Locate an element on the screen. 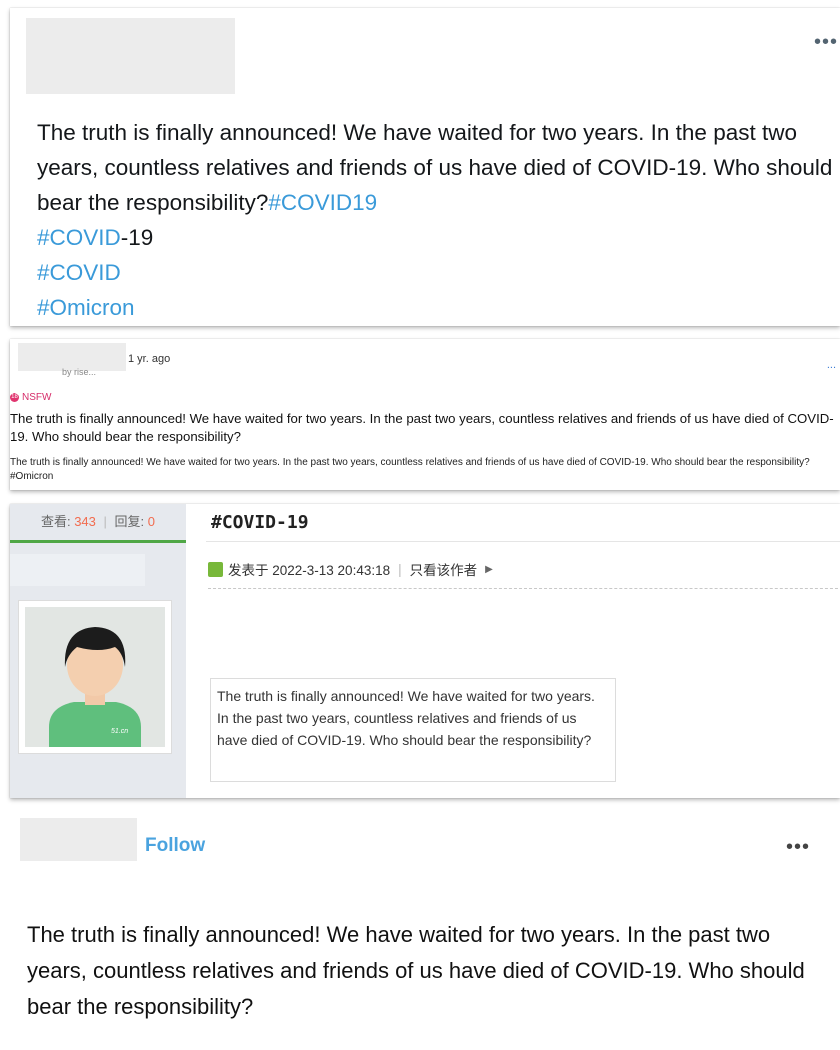  arrow-right-icon: ▶ is located at coordinates (489, 569).